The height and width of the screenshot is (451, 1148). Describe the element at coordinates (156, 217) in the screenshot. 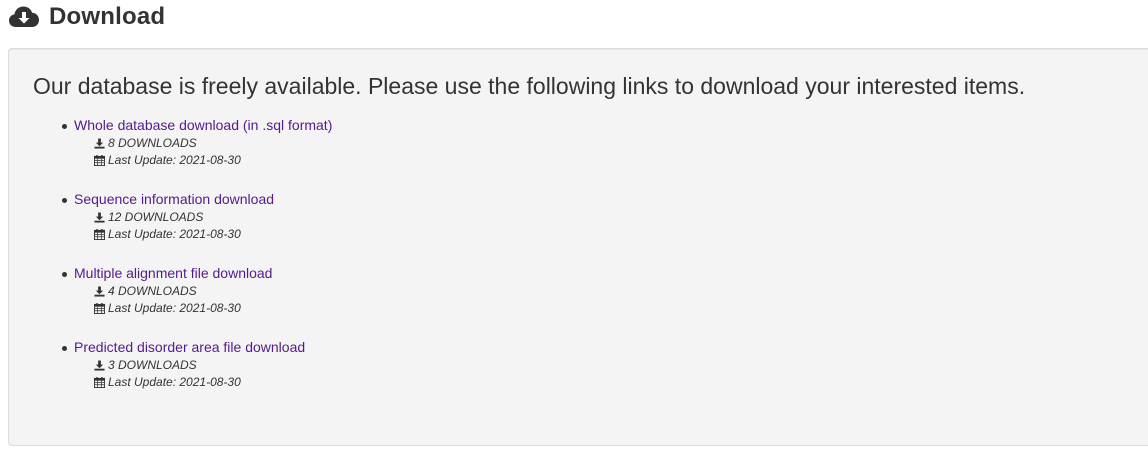

I see `download-count-text: 12 DOWNLOADS` at that location.